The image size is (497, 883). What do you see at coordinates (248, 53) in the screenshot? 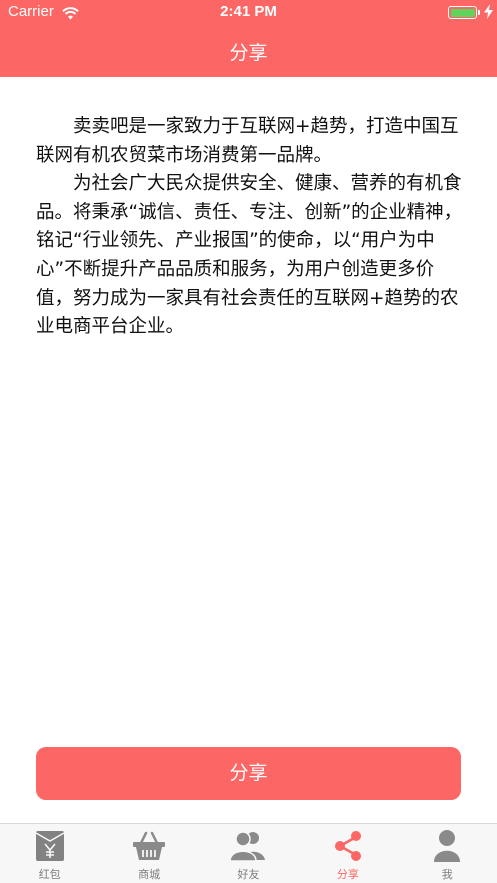
I see `page-title: 分享` at bounding box center [248, 53].